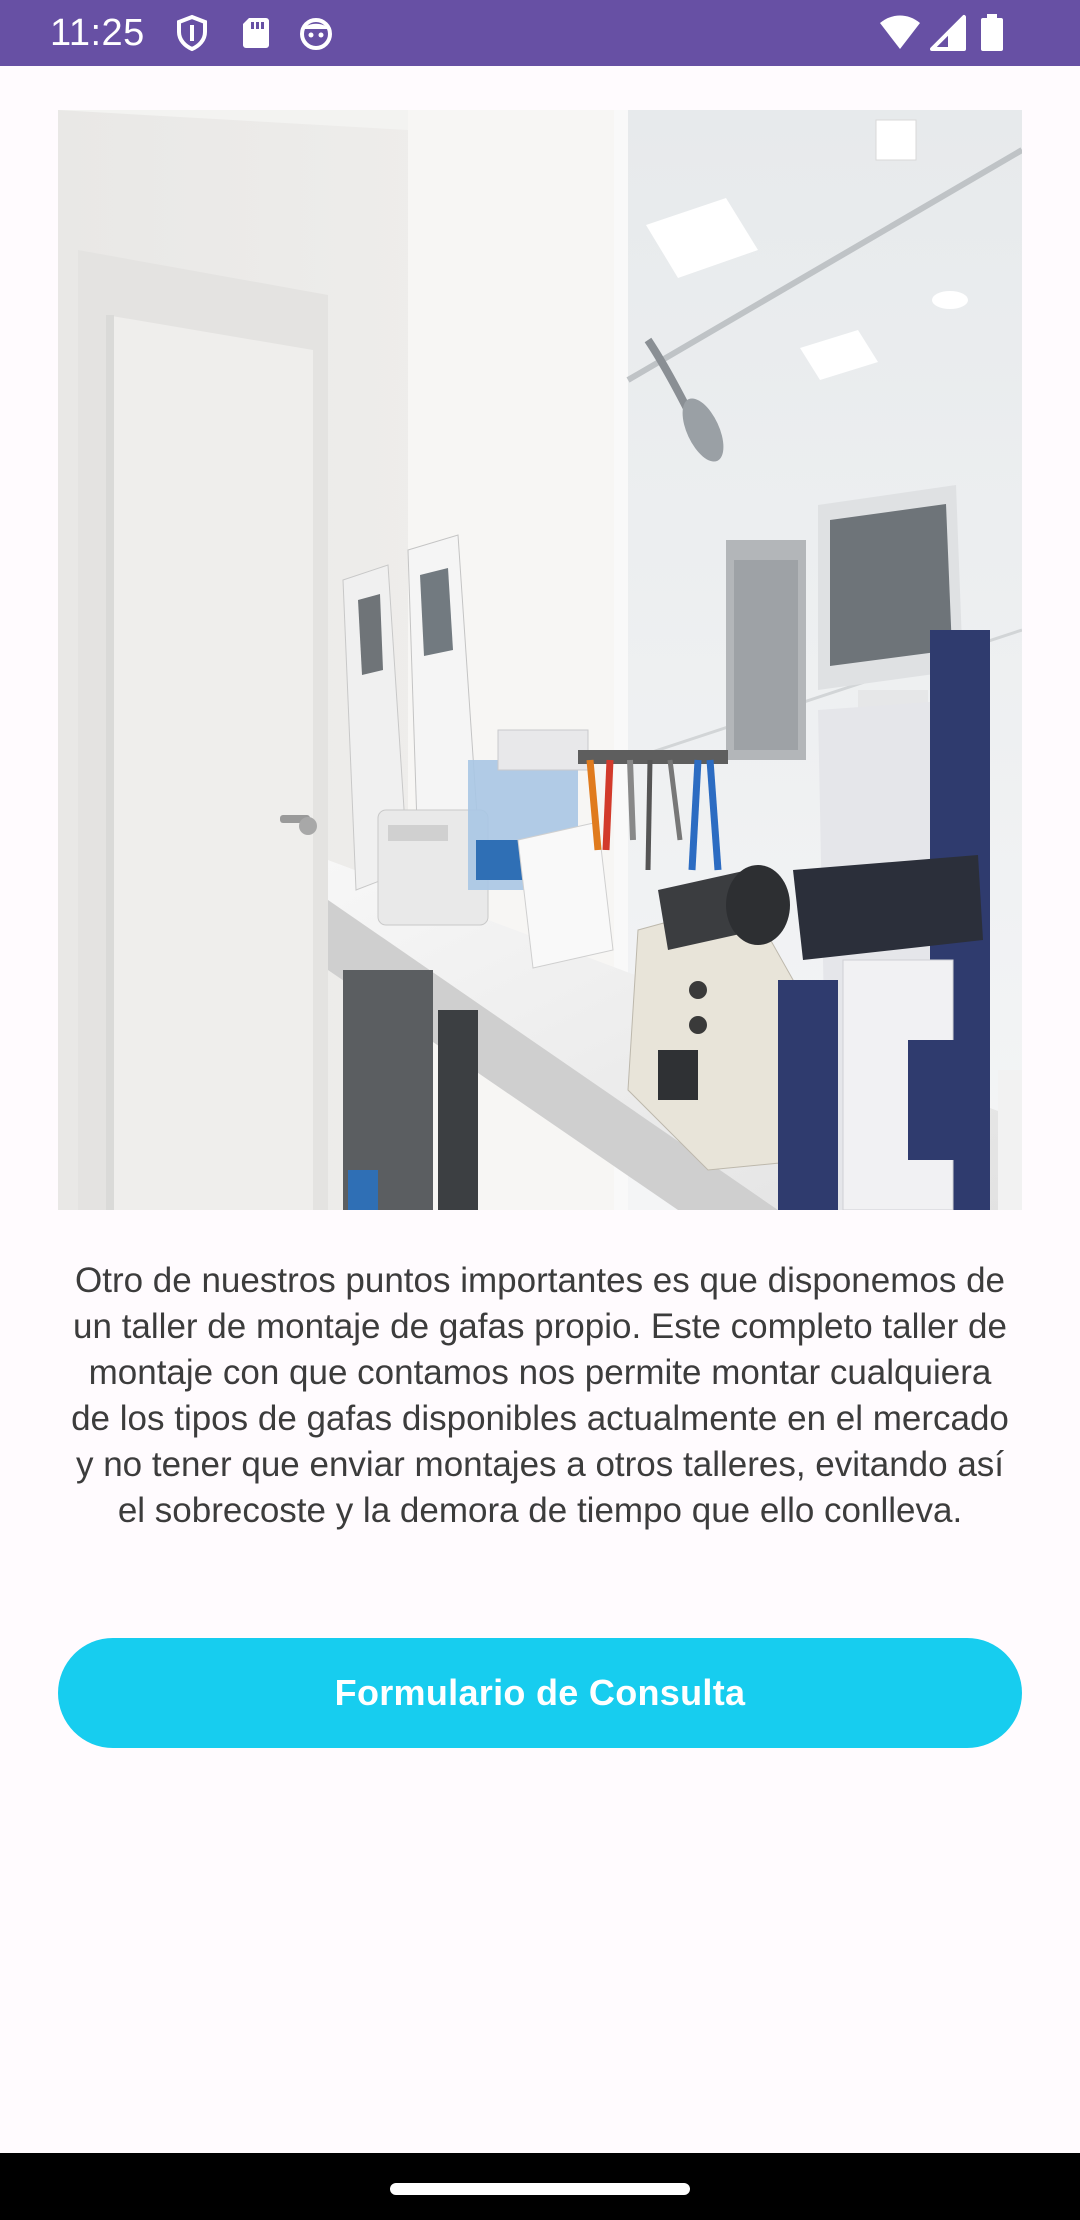 This screenshot has height=2220, width=1080. Describe the element at coordinates (192, 33) in the screenshot. I see `shield-icon` at that location.